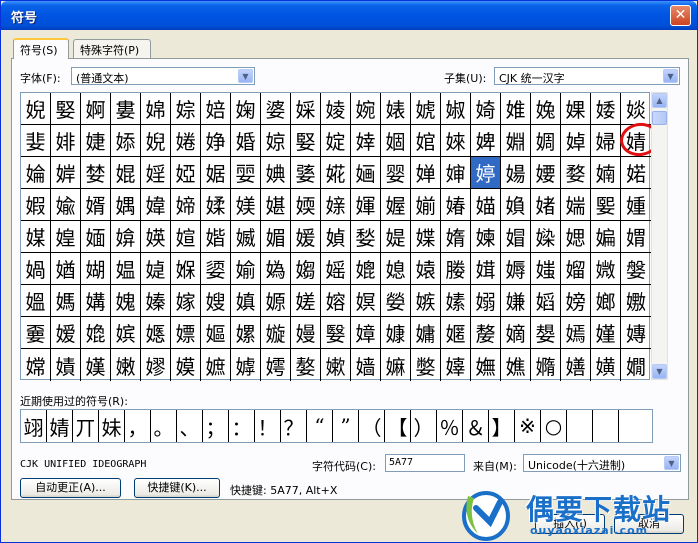  I want to click on symbol-cell: 婚, so click(246, 141).